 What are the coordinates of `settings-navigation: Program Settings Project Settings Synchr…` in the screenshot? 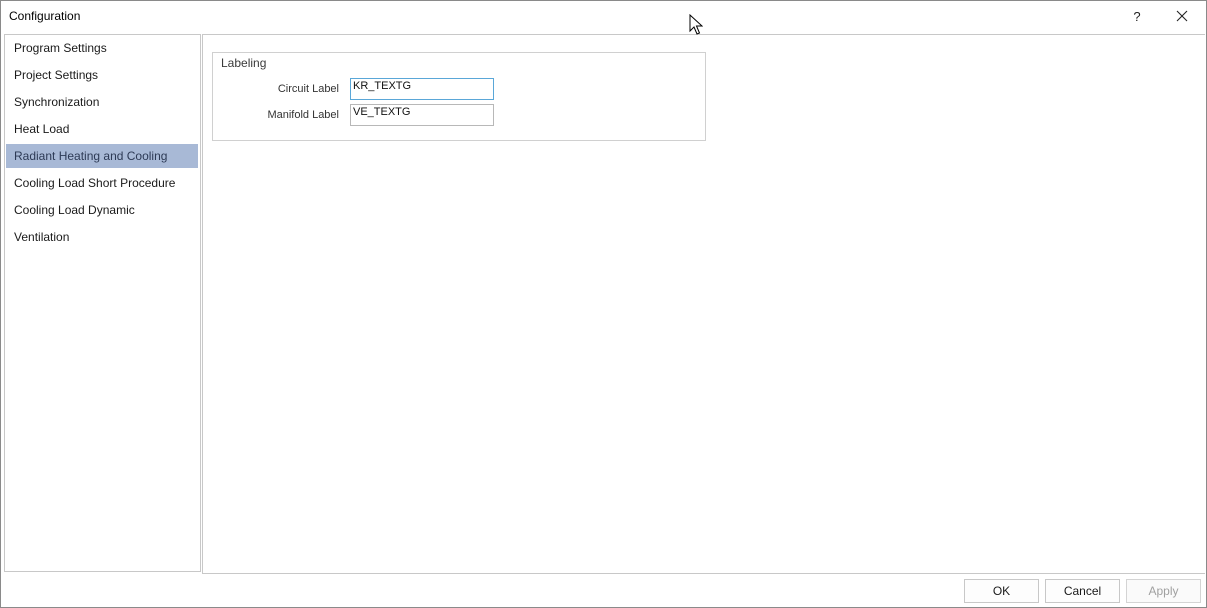 It's located at (102, 303).